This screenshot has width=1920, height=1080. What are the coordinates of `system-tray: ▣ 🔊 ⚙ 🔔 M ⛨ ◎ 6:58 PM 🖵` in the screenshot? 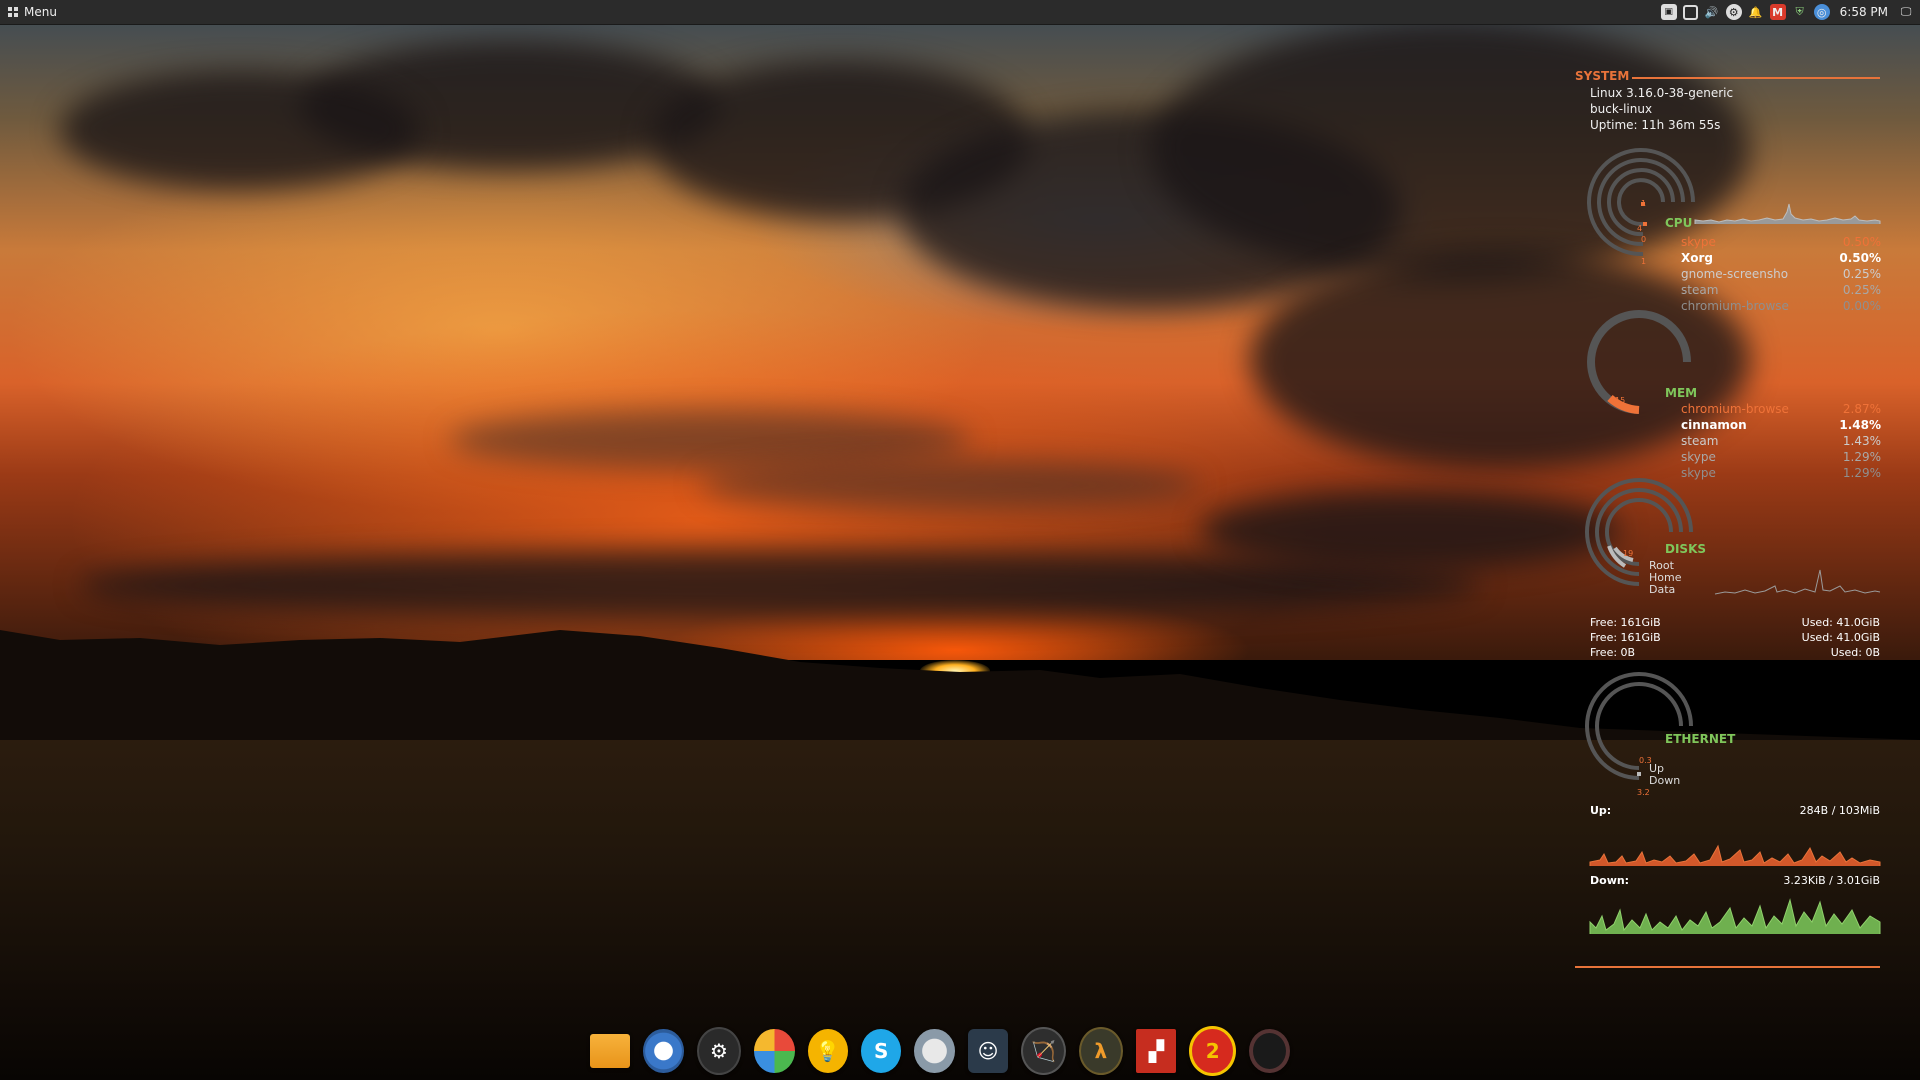 It's located at (1790, 12).